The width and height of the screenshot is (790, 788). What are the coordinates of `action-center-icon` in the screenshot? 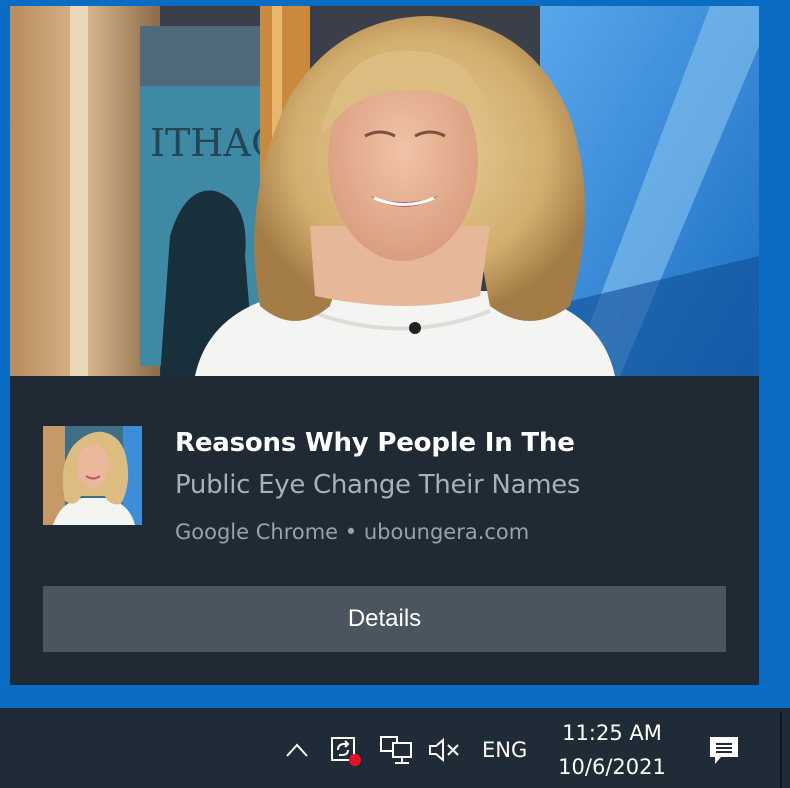 It's located at (724, 750).